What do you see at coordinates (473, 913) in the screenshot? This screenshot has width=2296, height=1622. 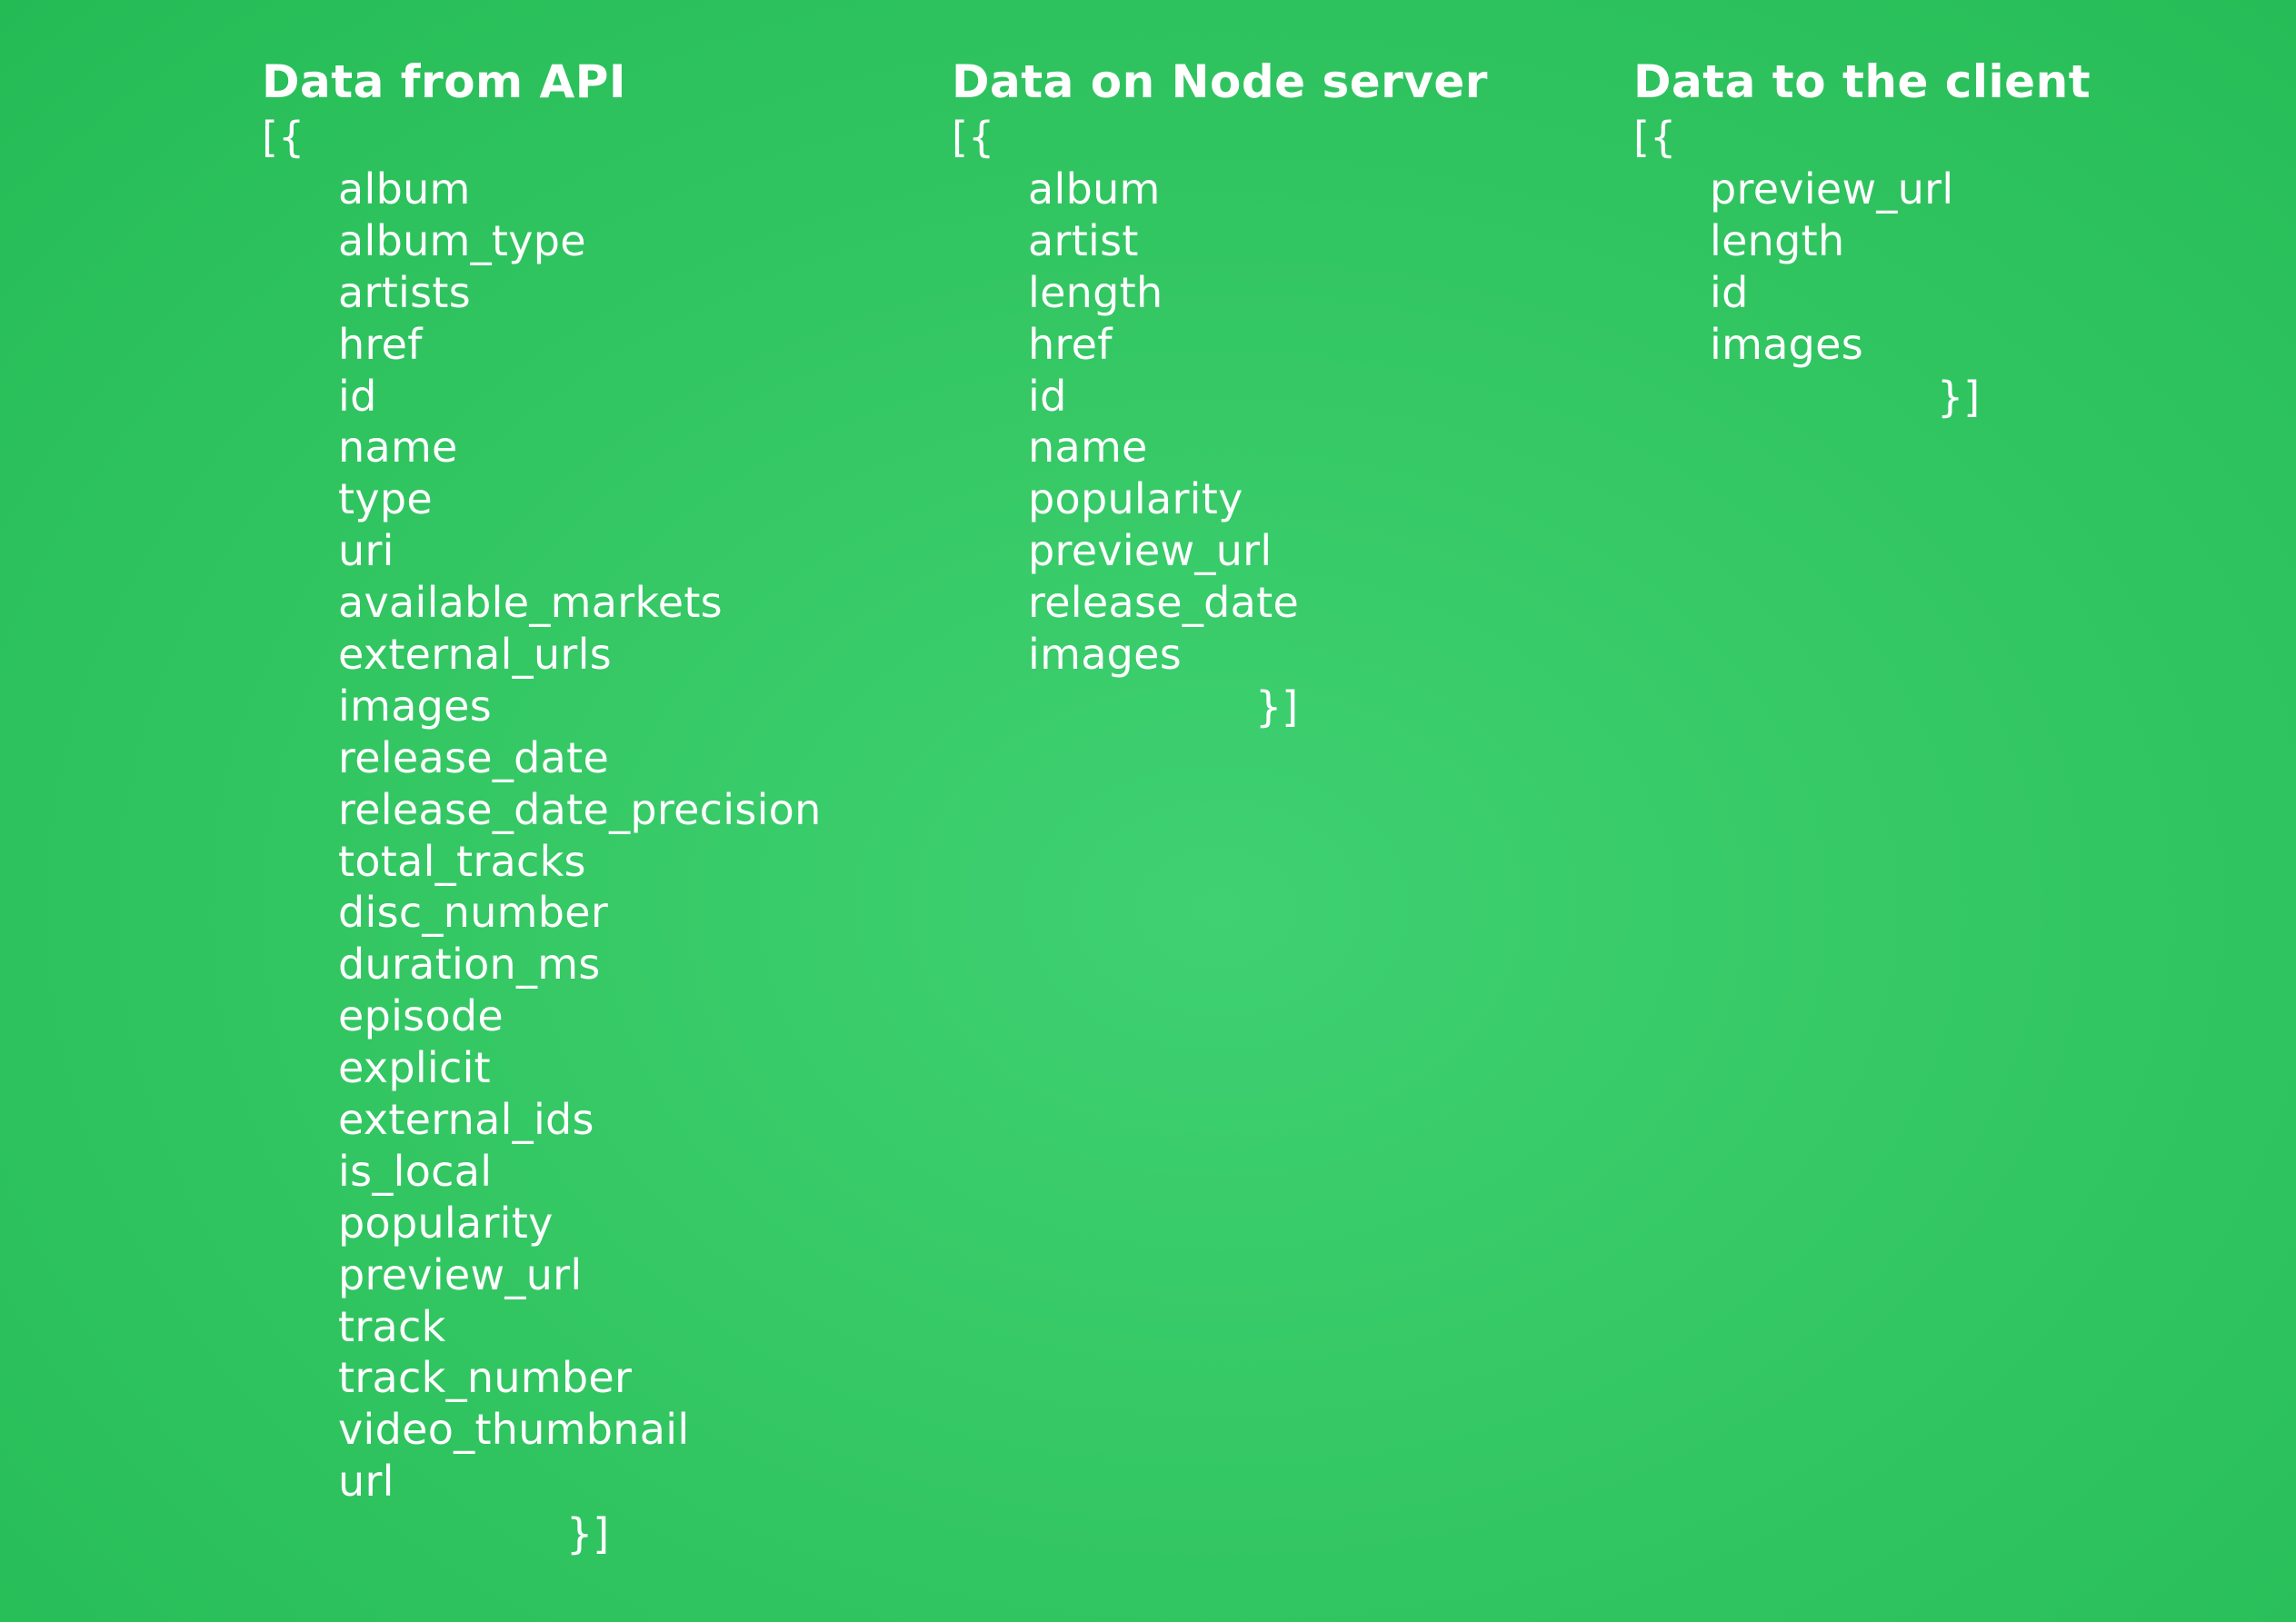 I see `field-item: disc_number` at bounding box center [473, 913].